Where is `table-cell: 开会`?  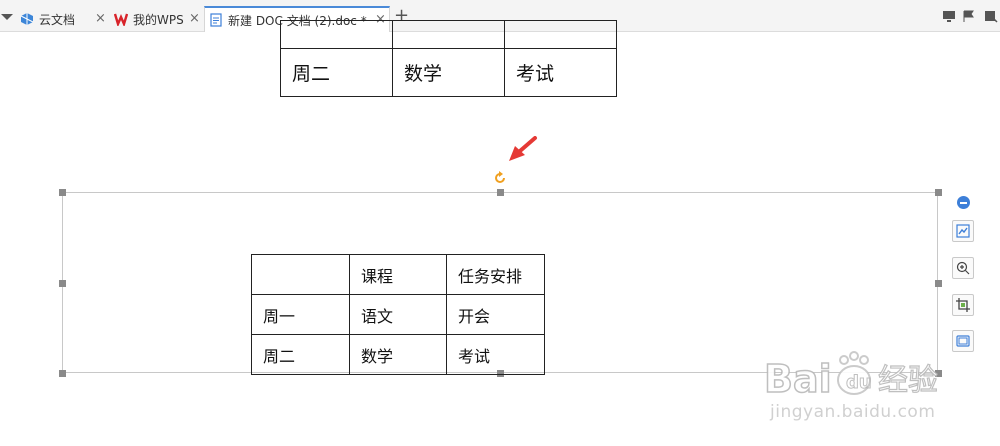 table-cell: 开会 is located at coordinates (495, 314).